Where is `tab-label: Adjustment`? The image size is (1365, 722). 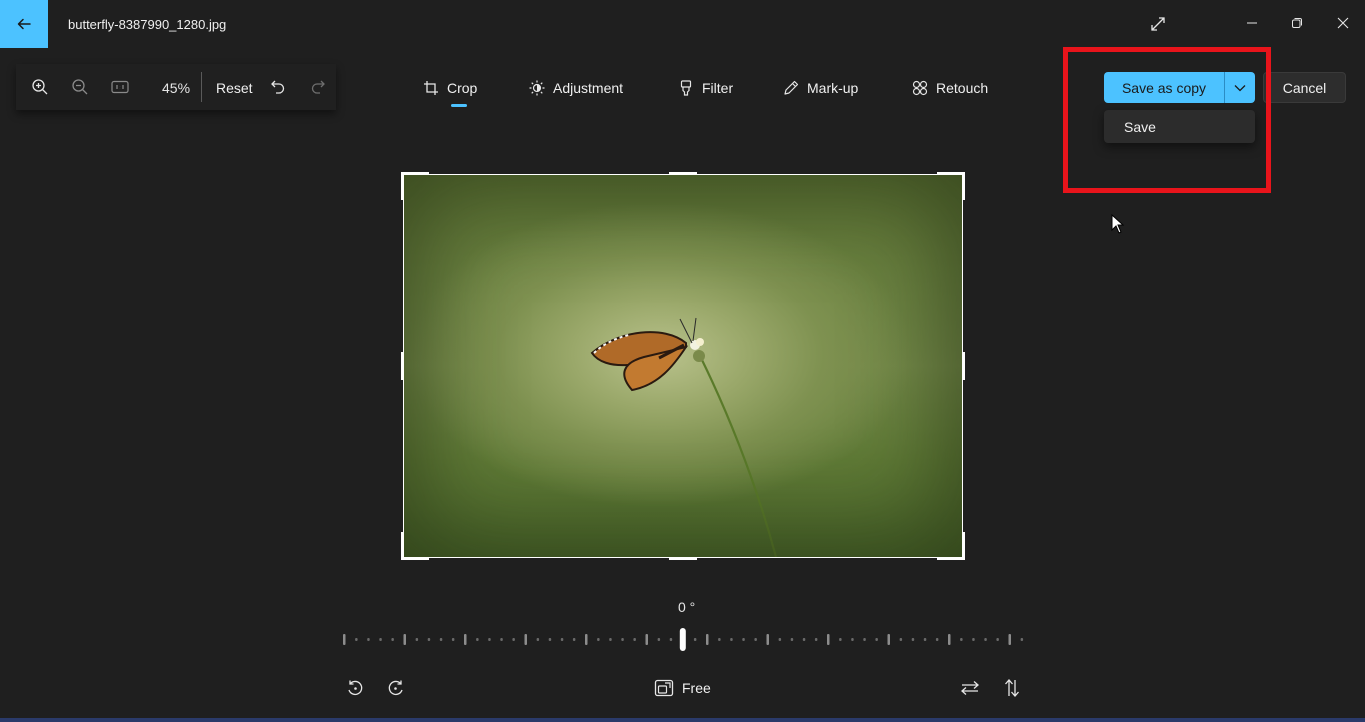
tab-label: Adjustment is located at coordinates (588, 88).